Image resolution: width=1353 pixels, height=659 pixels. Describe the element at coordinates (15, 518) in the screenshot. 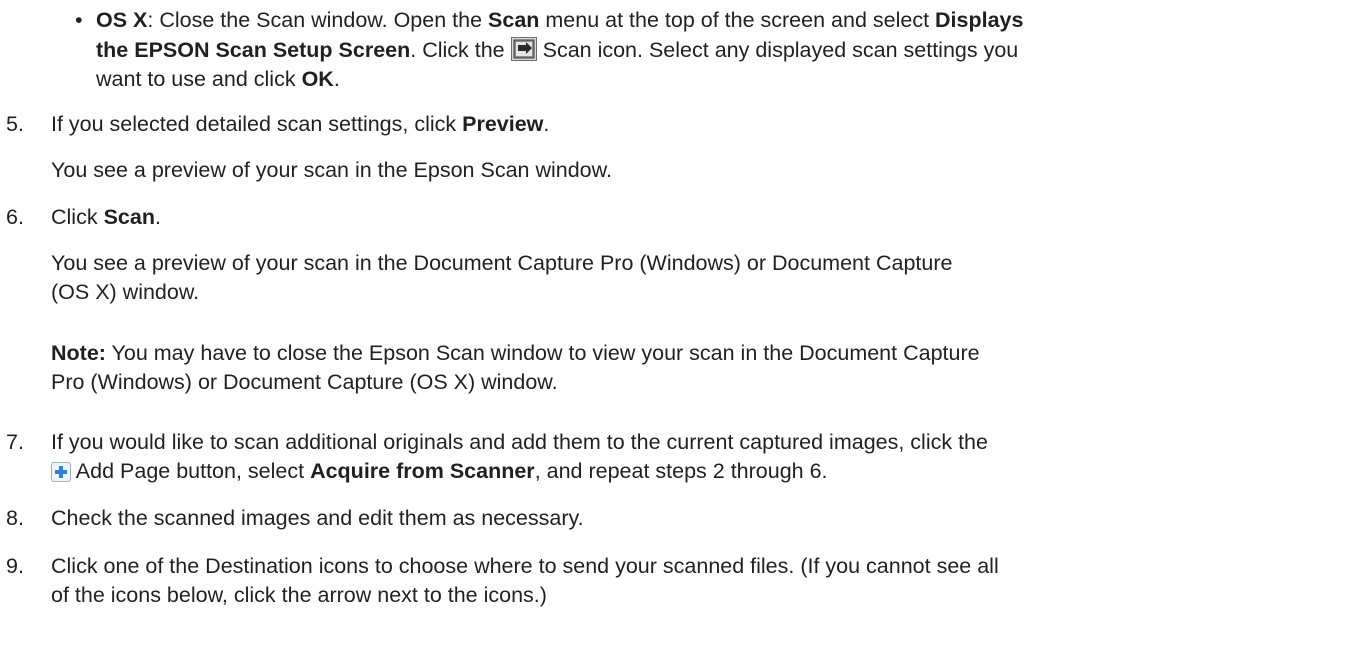

I see `step-number: 8.` at that location.